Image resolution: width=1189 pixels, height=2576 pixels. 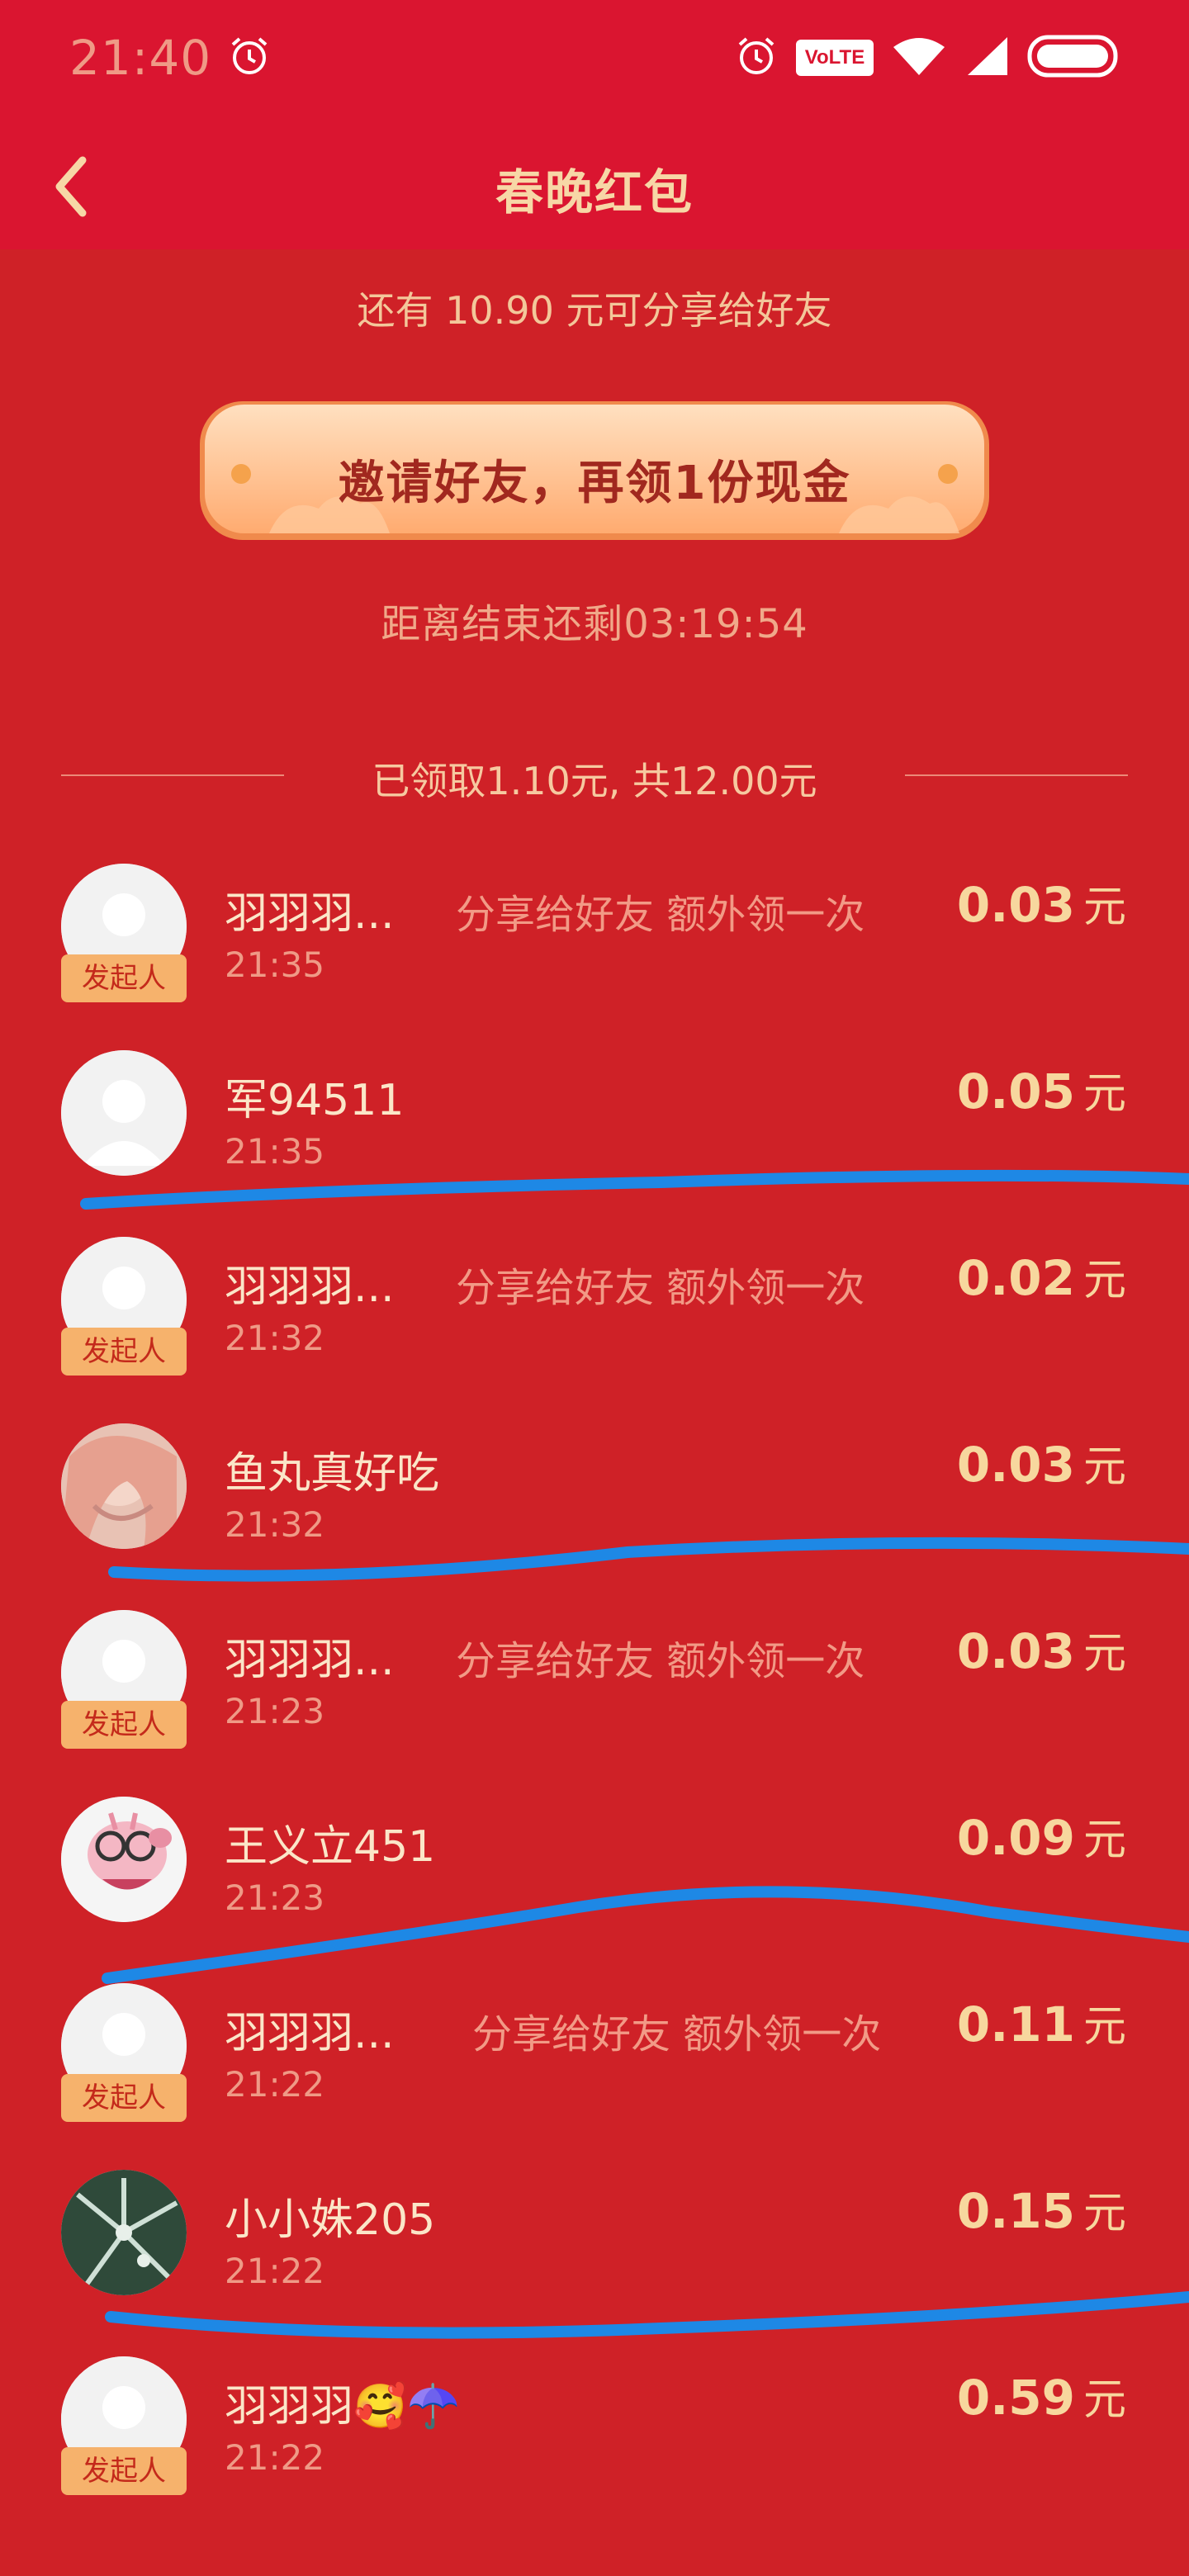 I want to click on header: 春晚红包, so click(x=594, y=181).